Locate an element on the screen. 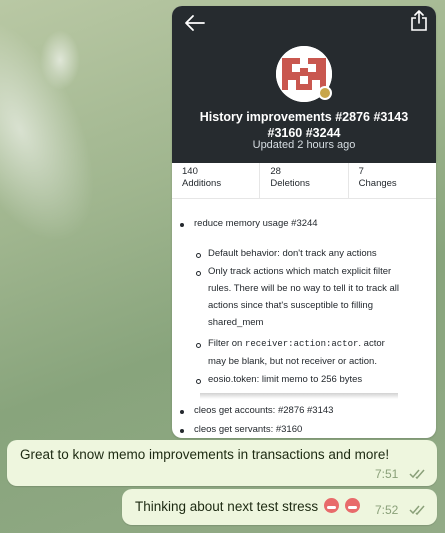  message-text: Thinking about next test stress is located at coordinates (247, 506).